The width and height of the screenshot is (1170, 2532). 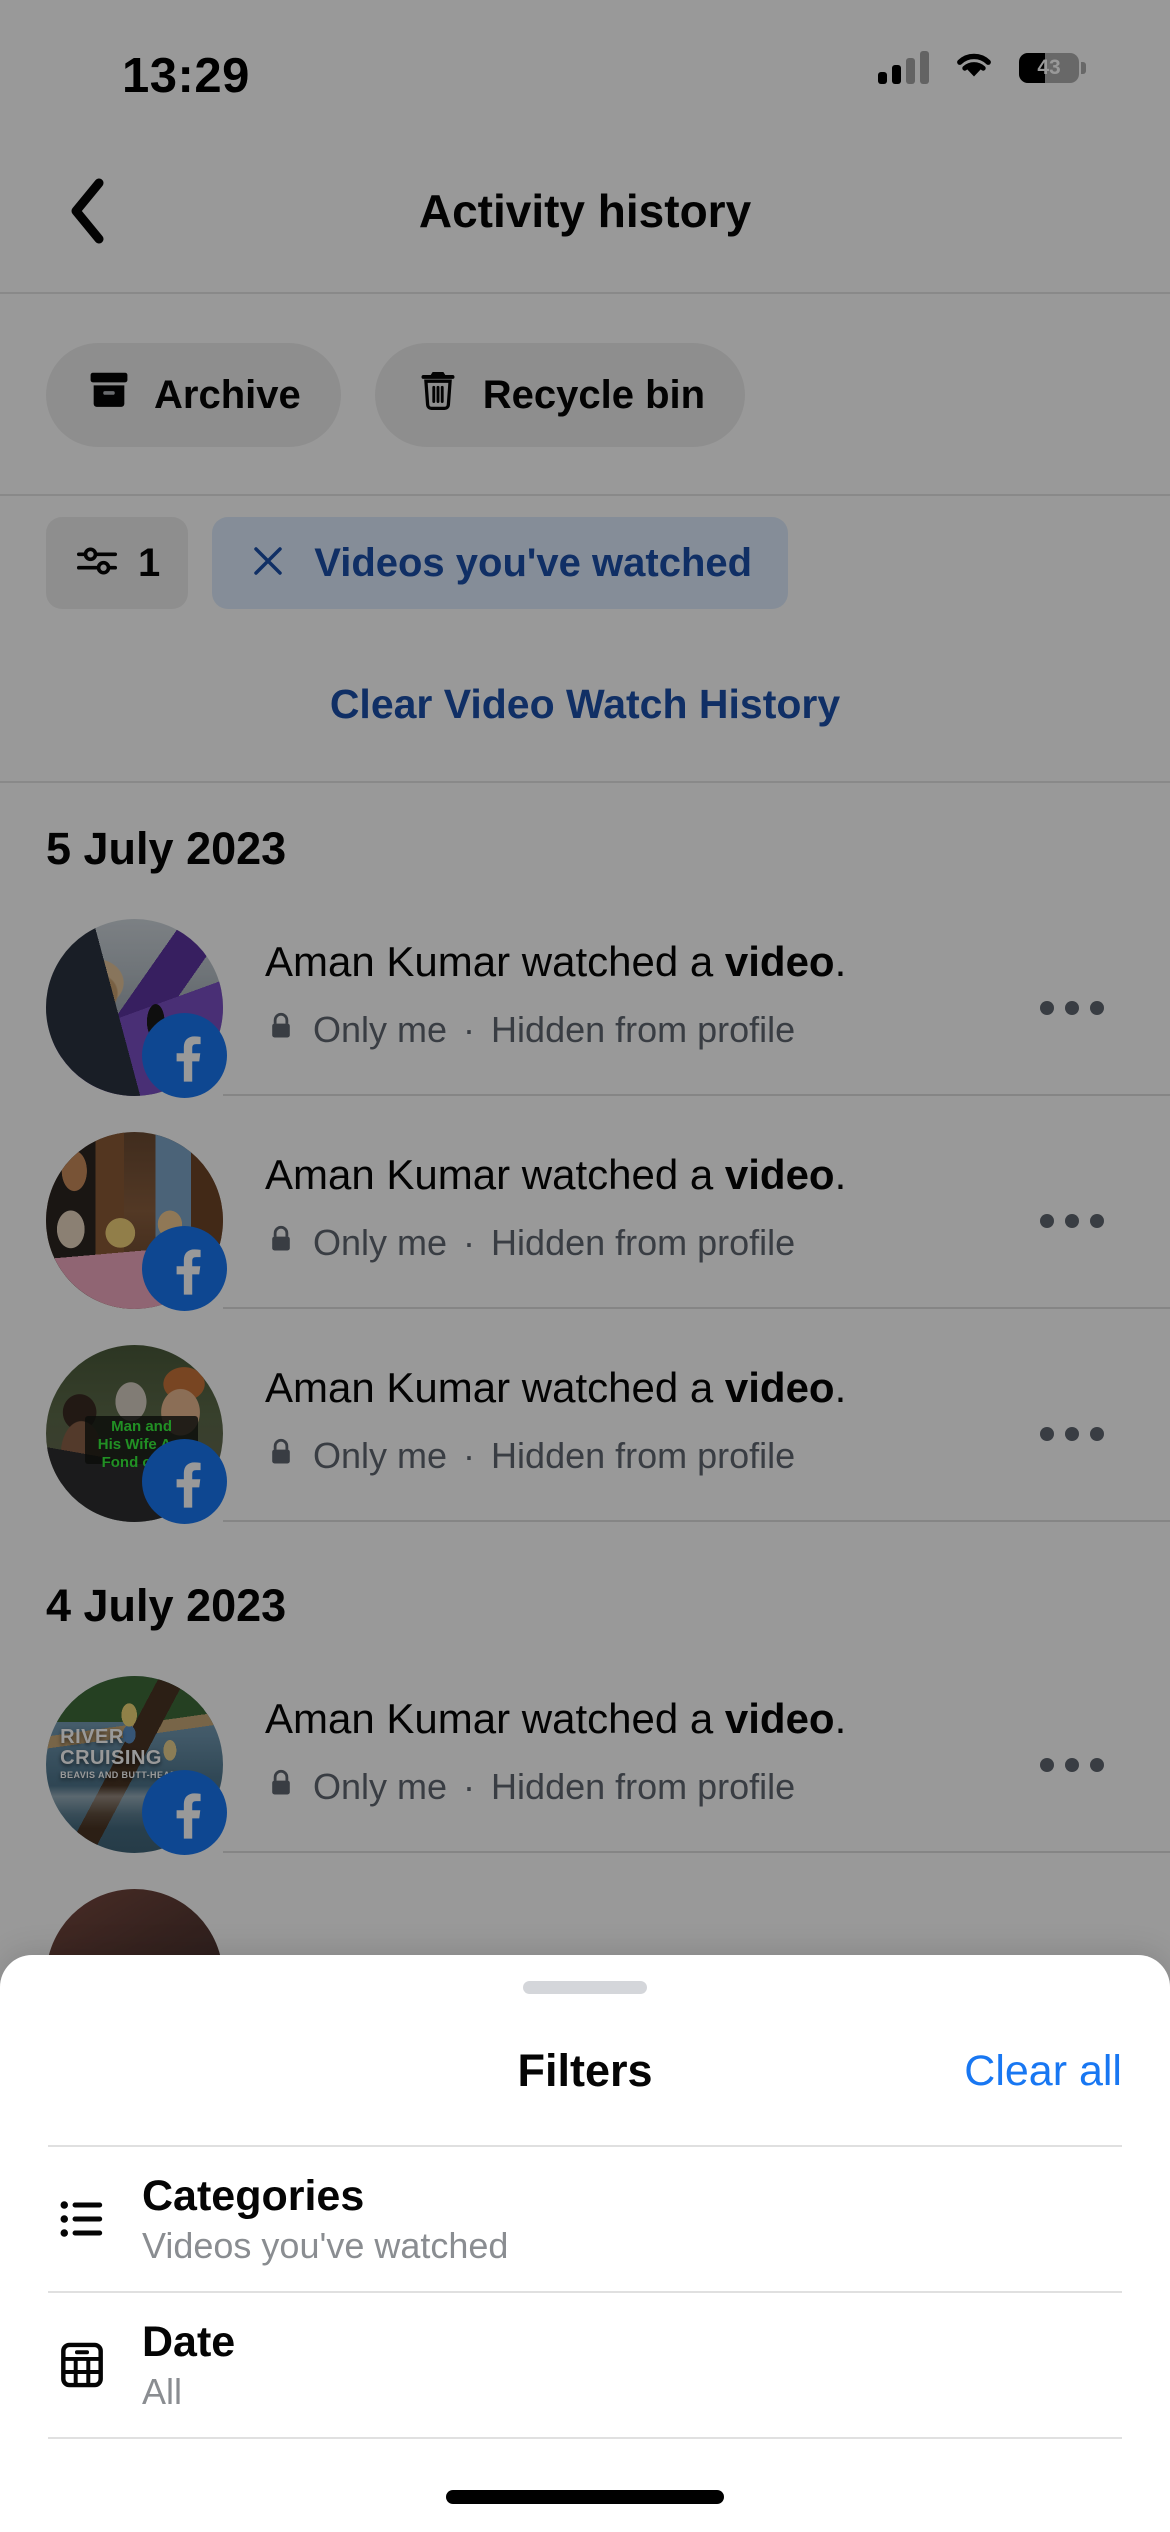 I want to click on filter-chips-row: 1 Videos you've watched, so click(x=585, y=563).